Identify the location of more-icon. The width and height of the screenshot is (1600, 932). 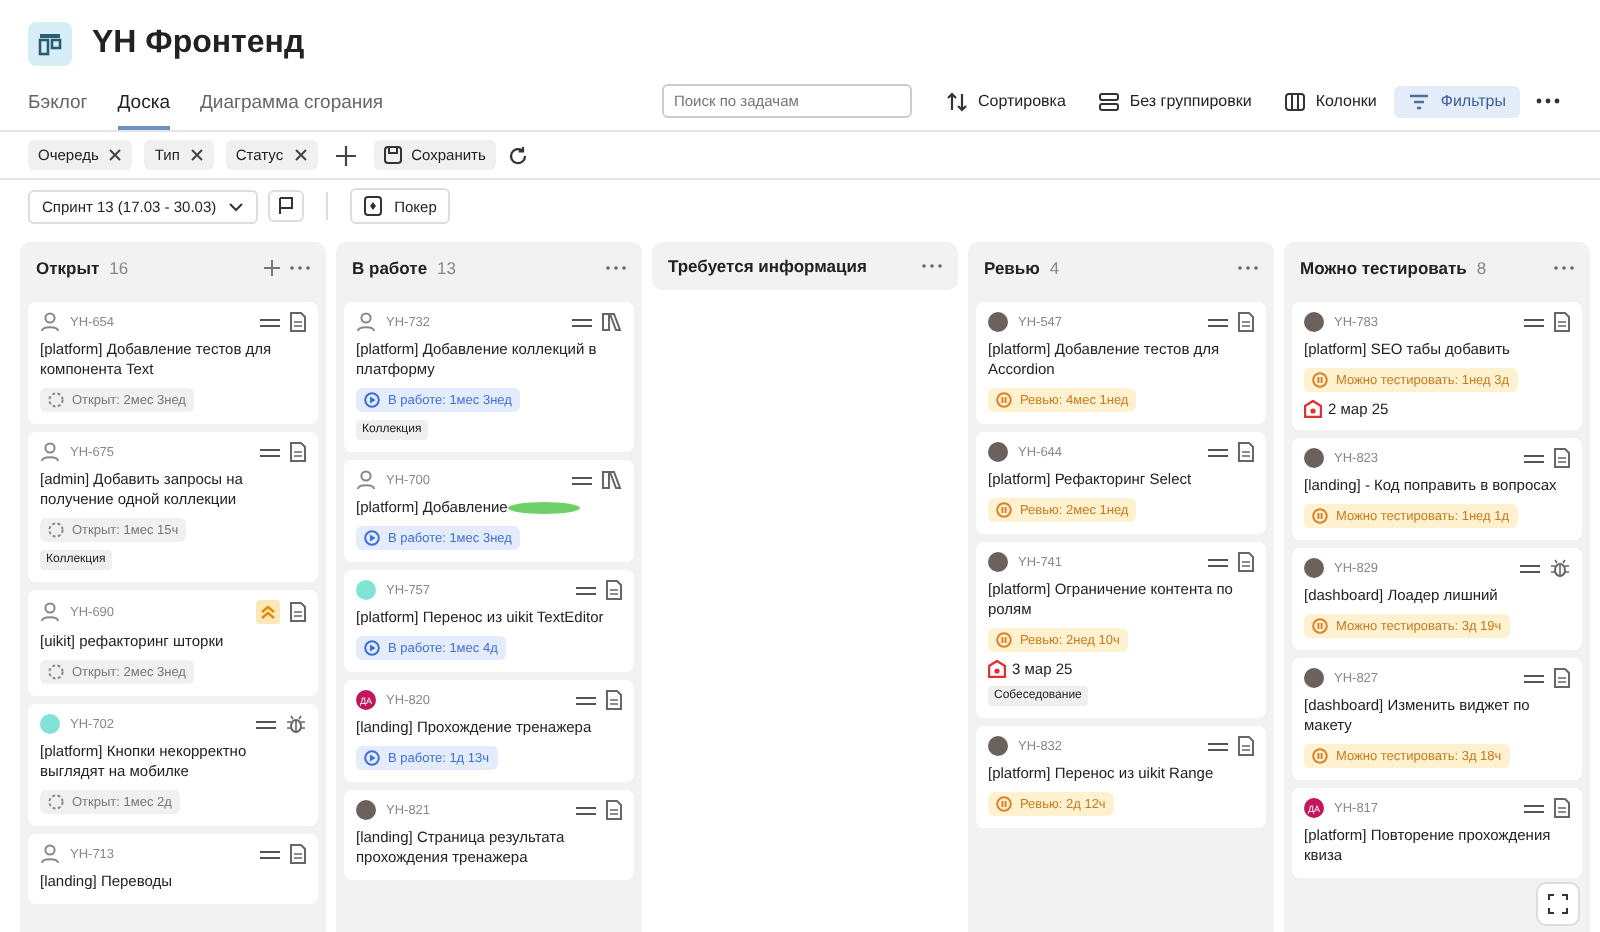
(1548, 101).